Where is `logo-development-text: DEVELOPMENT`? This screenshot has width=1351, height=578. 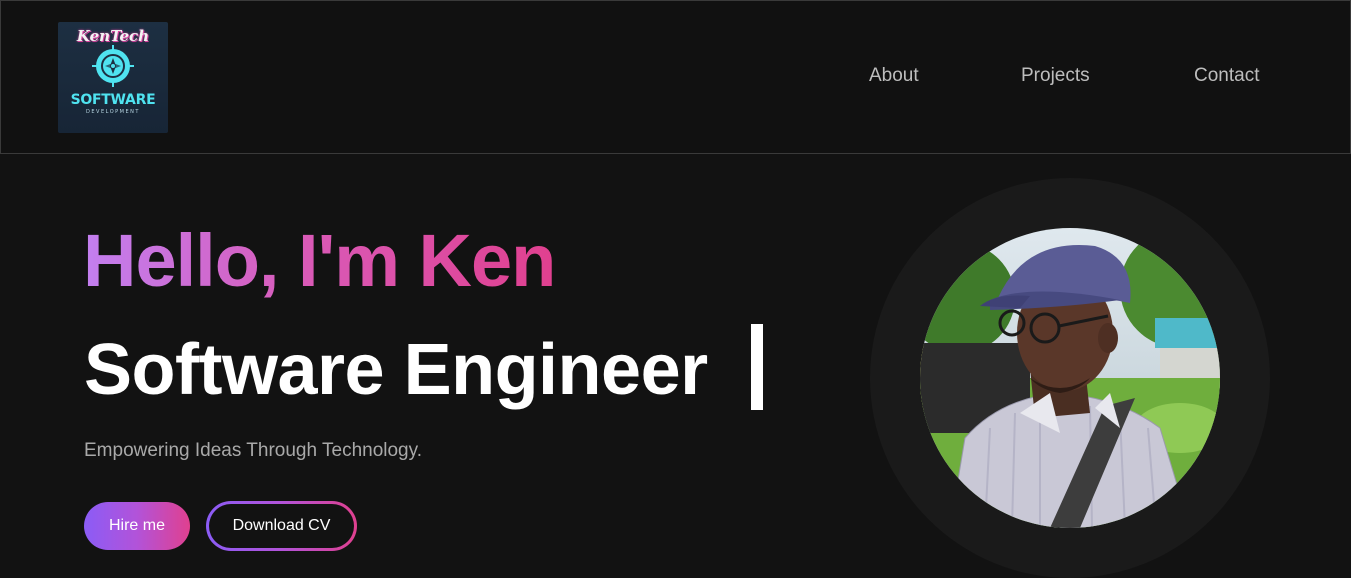
logo-development-text: DEVELOPMENT is located at coordinates (113, 112).